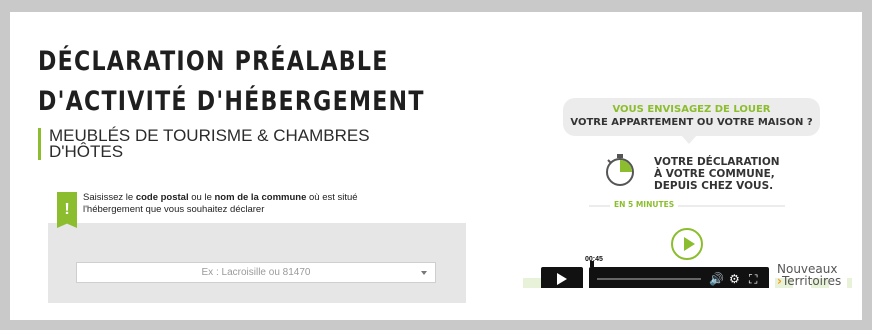 The height and width of the screenshot is (330, 872). What do you see at coordinates (734, 279) in the screenshot?
I see `settings-icon: ⚙` at bounding box center [734, 279].